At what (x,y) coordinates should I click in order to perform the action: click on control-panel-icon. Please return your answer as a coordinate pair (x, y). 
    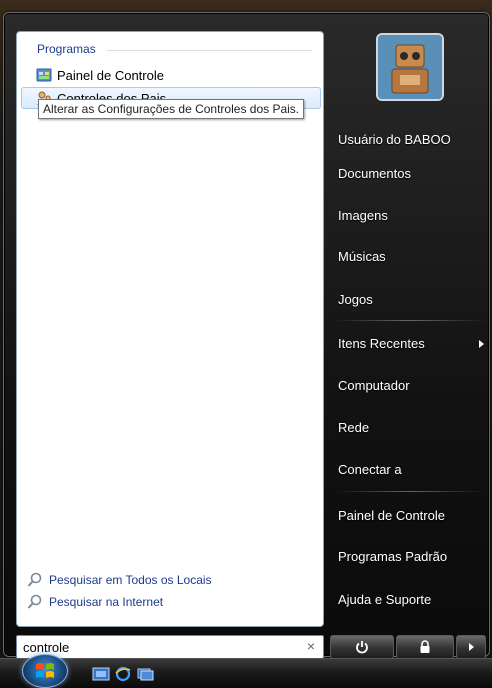
    Looking at the image, I should click on (44, 75).